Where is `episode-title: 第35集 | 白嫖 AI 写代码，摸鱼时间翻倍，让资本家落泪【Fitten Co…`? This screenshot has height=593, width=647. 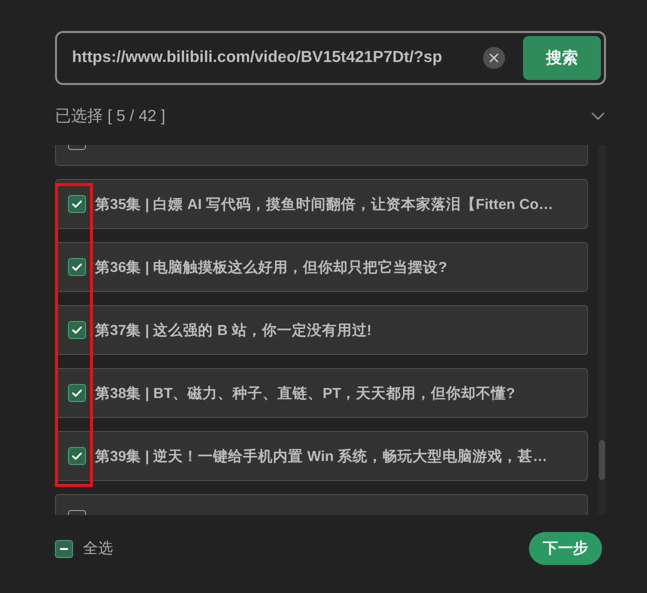
episode-title: 第35集 | 白嫖 AI 写代码，摸鱼时间翻倍，让资本家落泪【Fitten Co… is located at coordinates (324, 204).